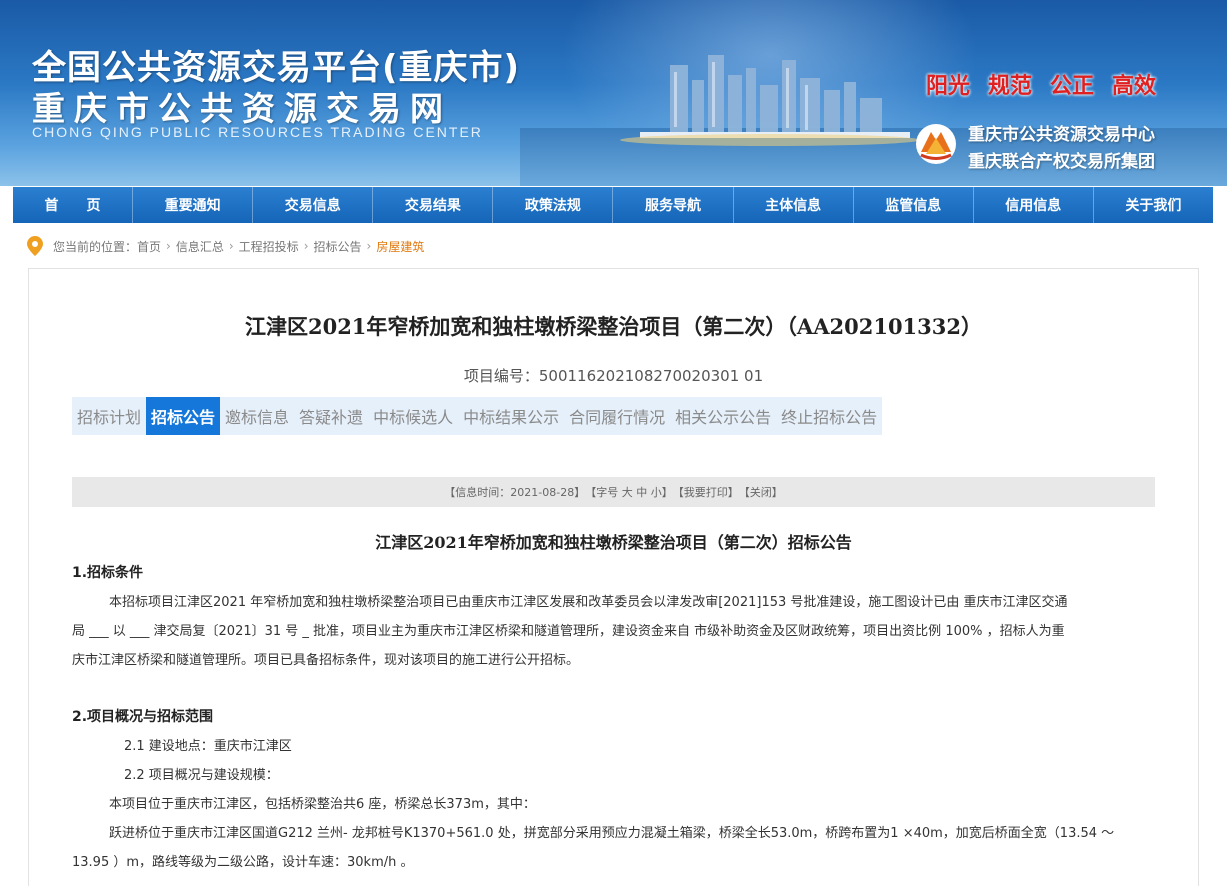 The image size is (1227, 886). I want to click on section-heading: 1.招标条件, so click(108, 573).